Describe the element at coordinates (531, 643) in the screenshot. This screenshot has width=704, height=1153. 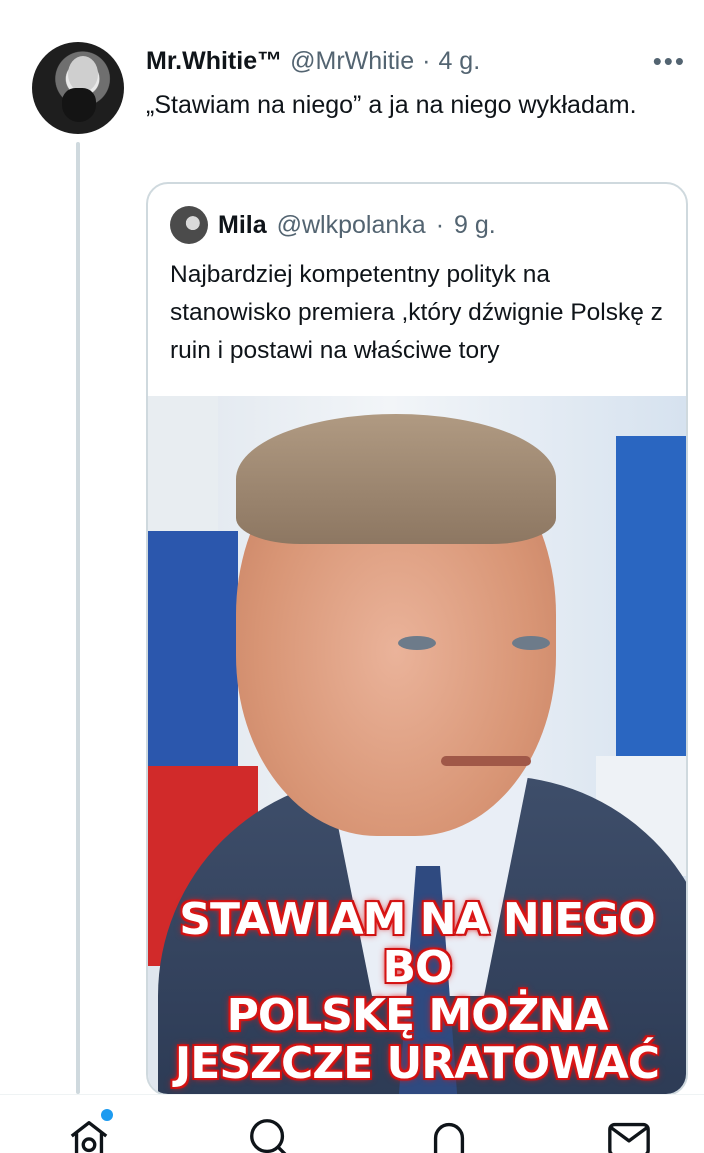
I see `person-eye-right` at that location.